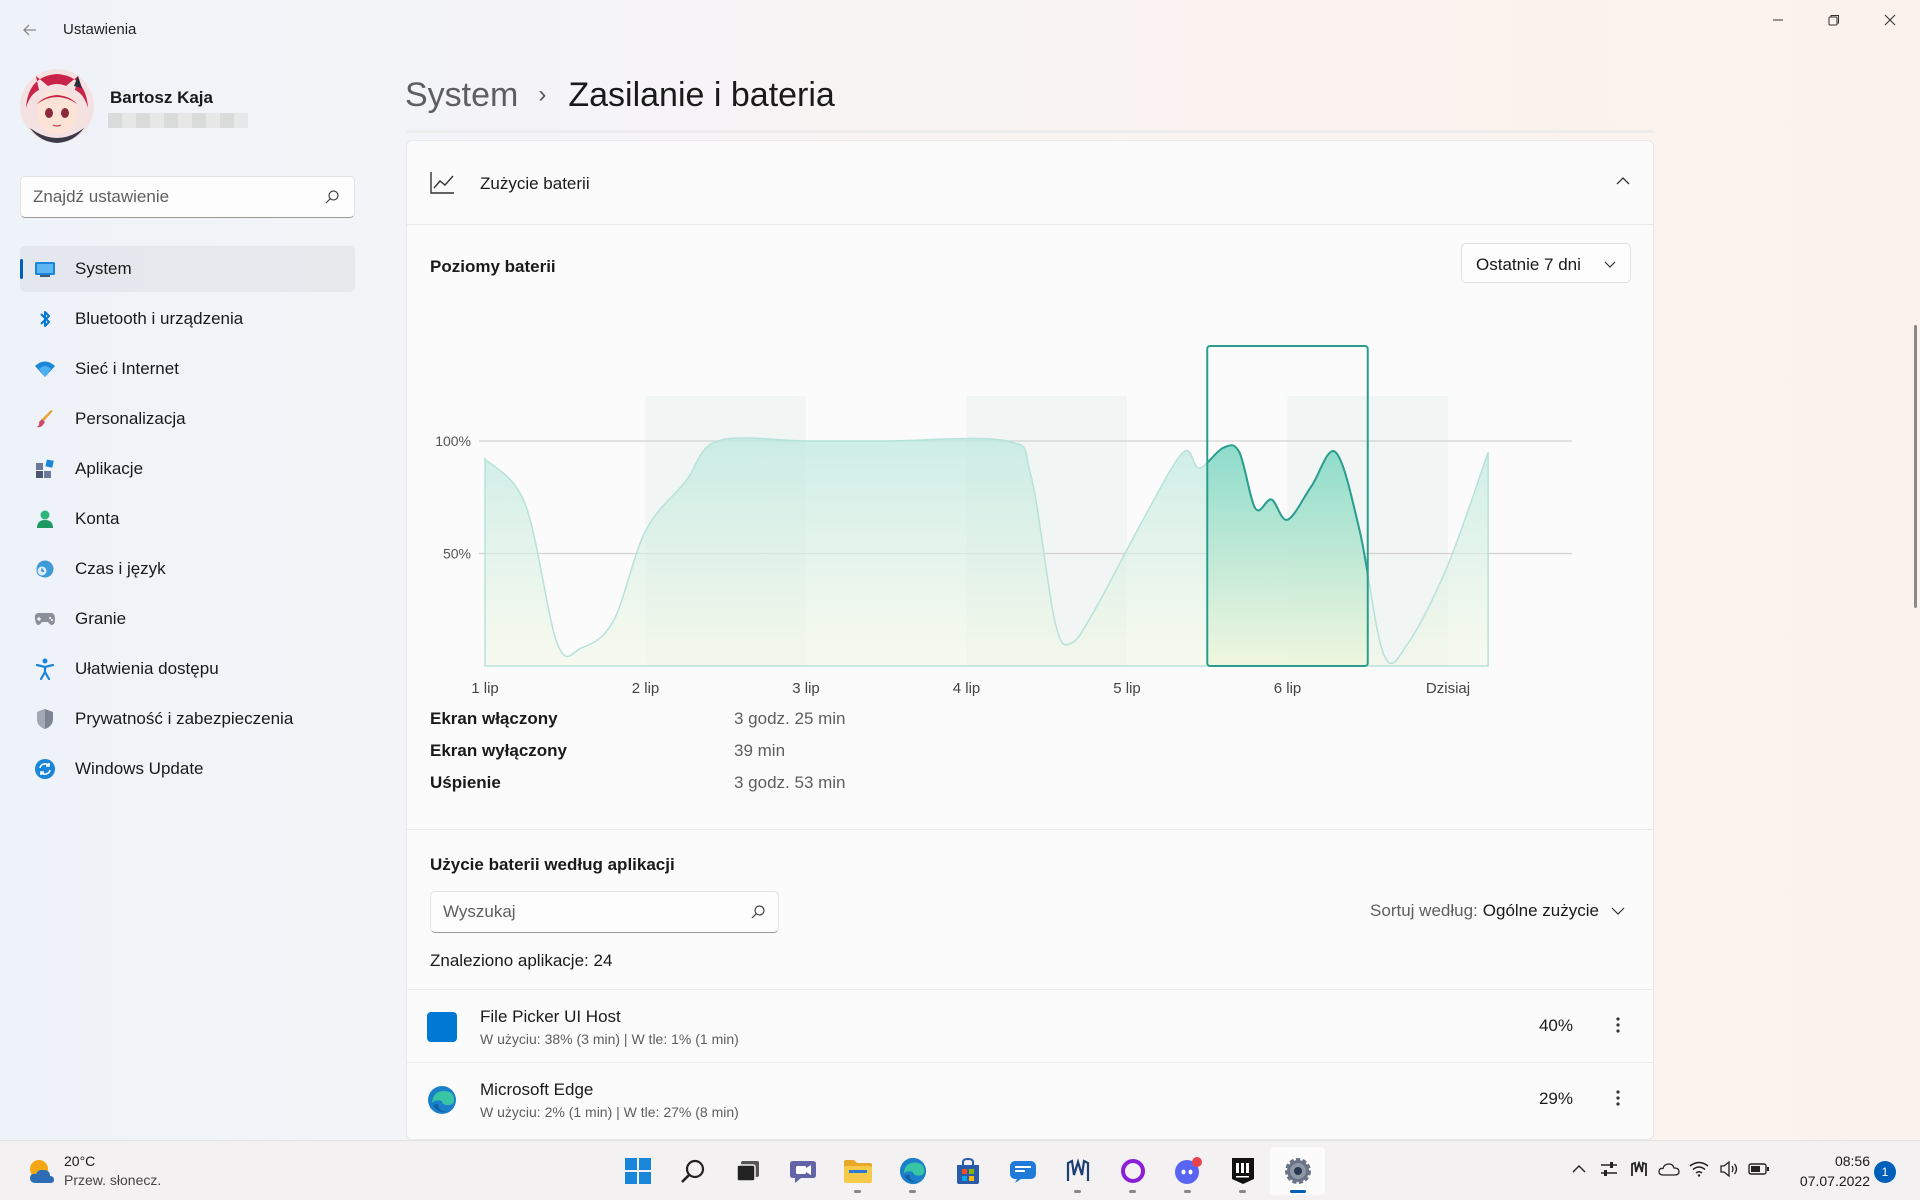 This screenshot has height=1200, width=1920. What do you see at coordinates (178, 120) in the screenshot?
I see `profile-email-redacted` at bounding box center [178, 120].